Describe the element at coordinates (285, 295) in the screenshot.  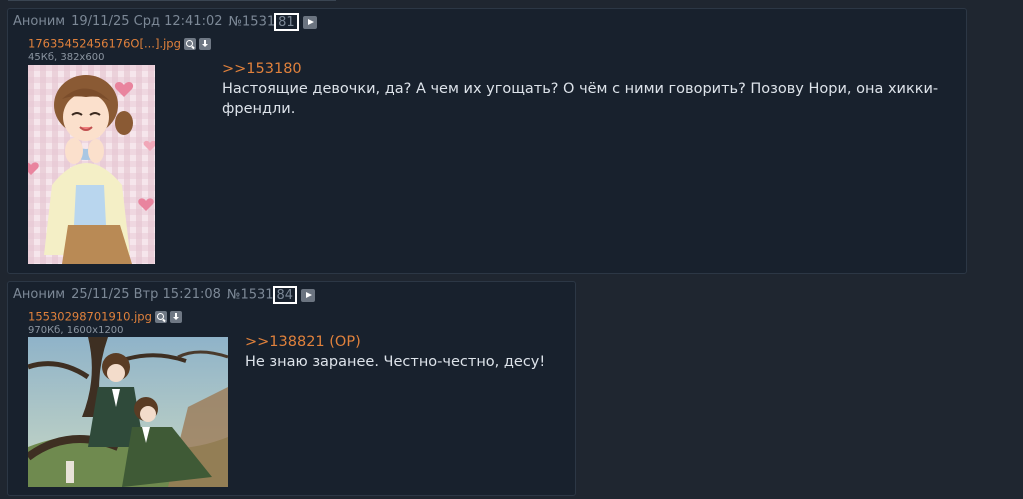
I see `post-number-highlight: 84` at that location.